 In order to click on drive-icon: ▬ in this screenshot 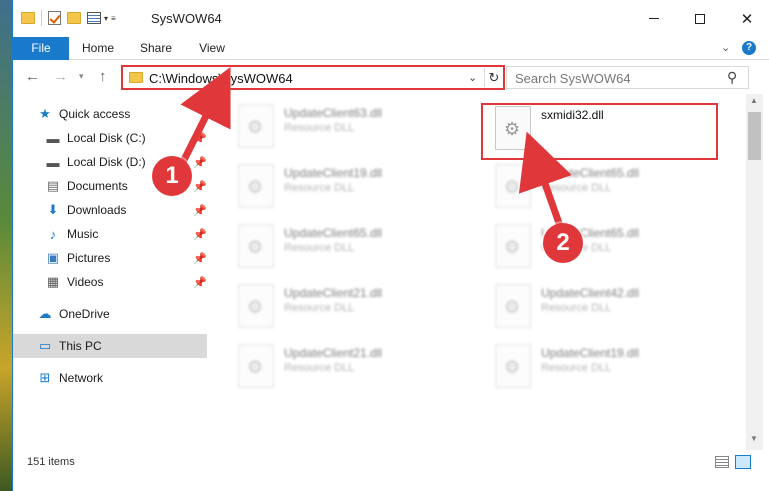, I will do `click(53, 138)`.